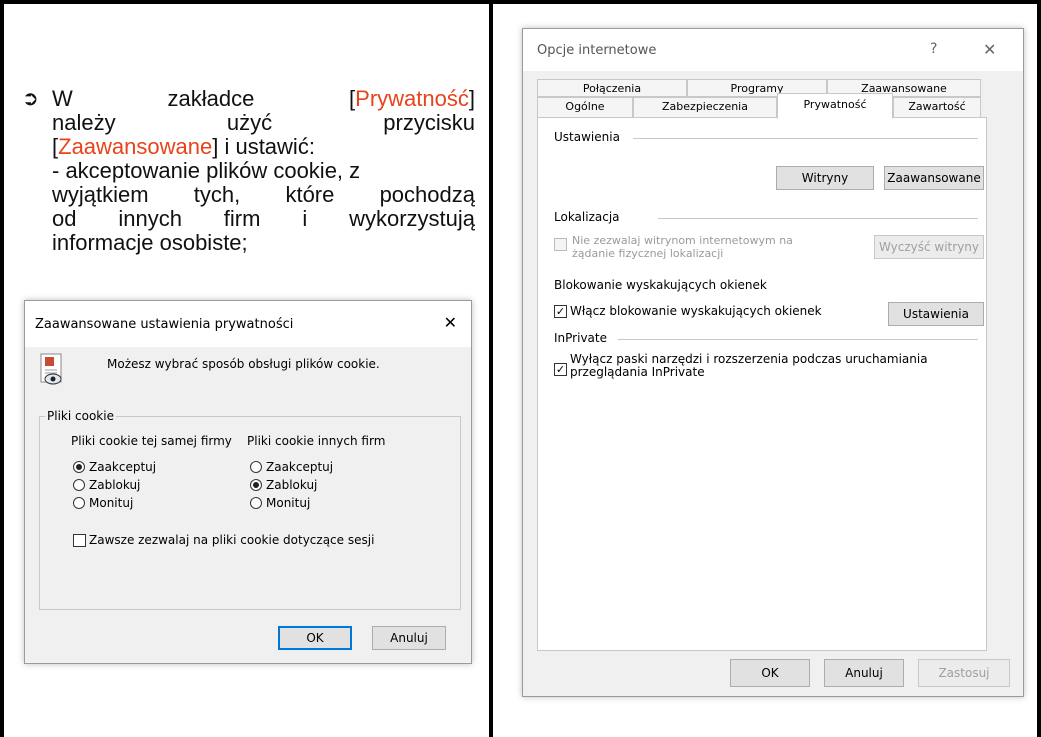 The image size is (1041, 737). I want to click on location-checkbox, so click(560, 244).